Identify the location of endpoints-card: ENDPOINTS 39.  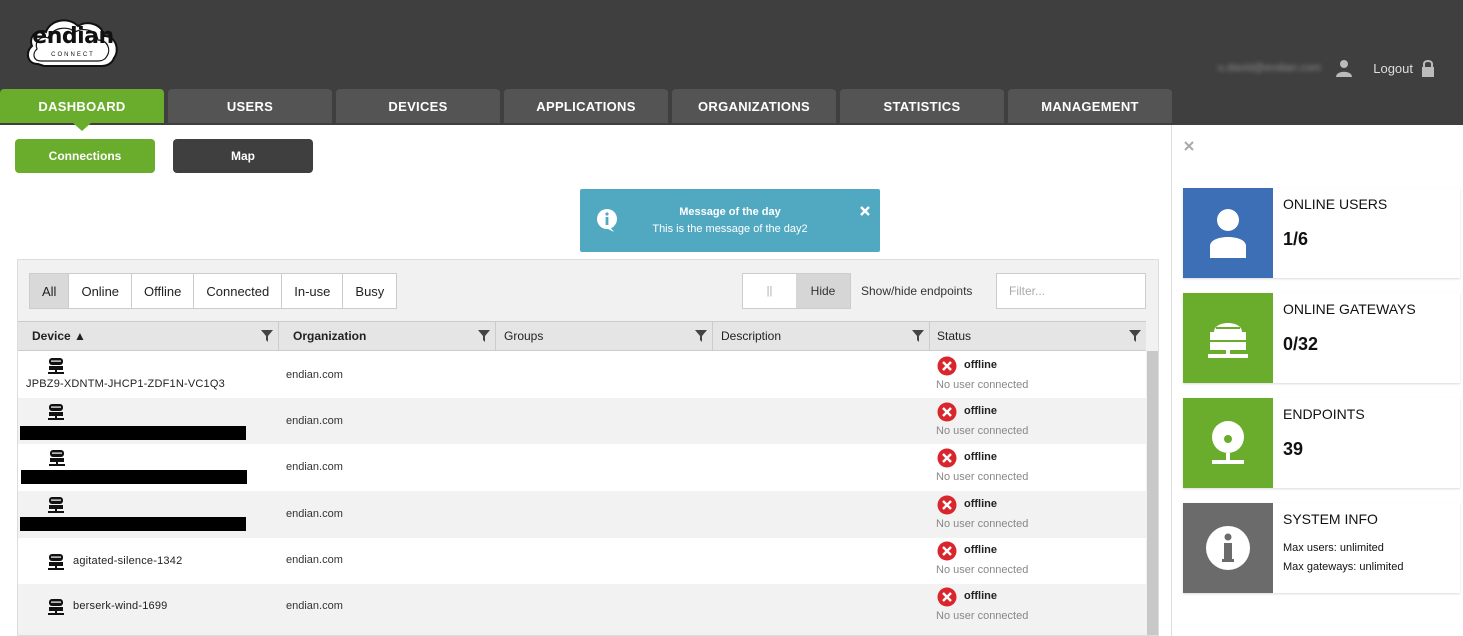
(1321, 443).